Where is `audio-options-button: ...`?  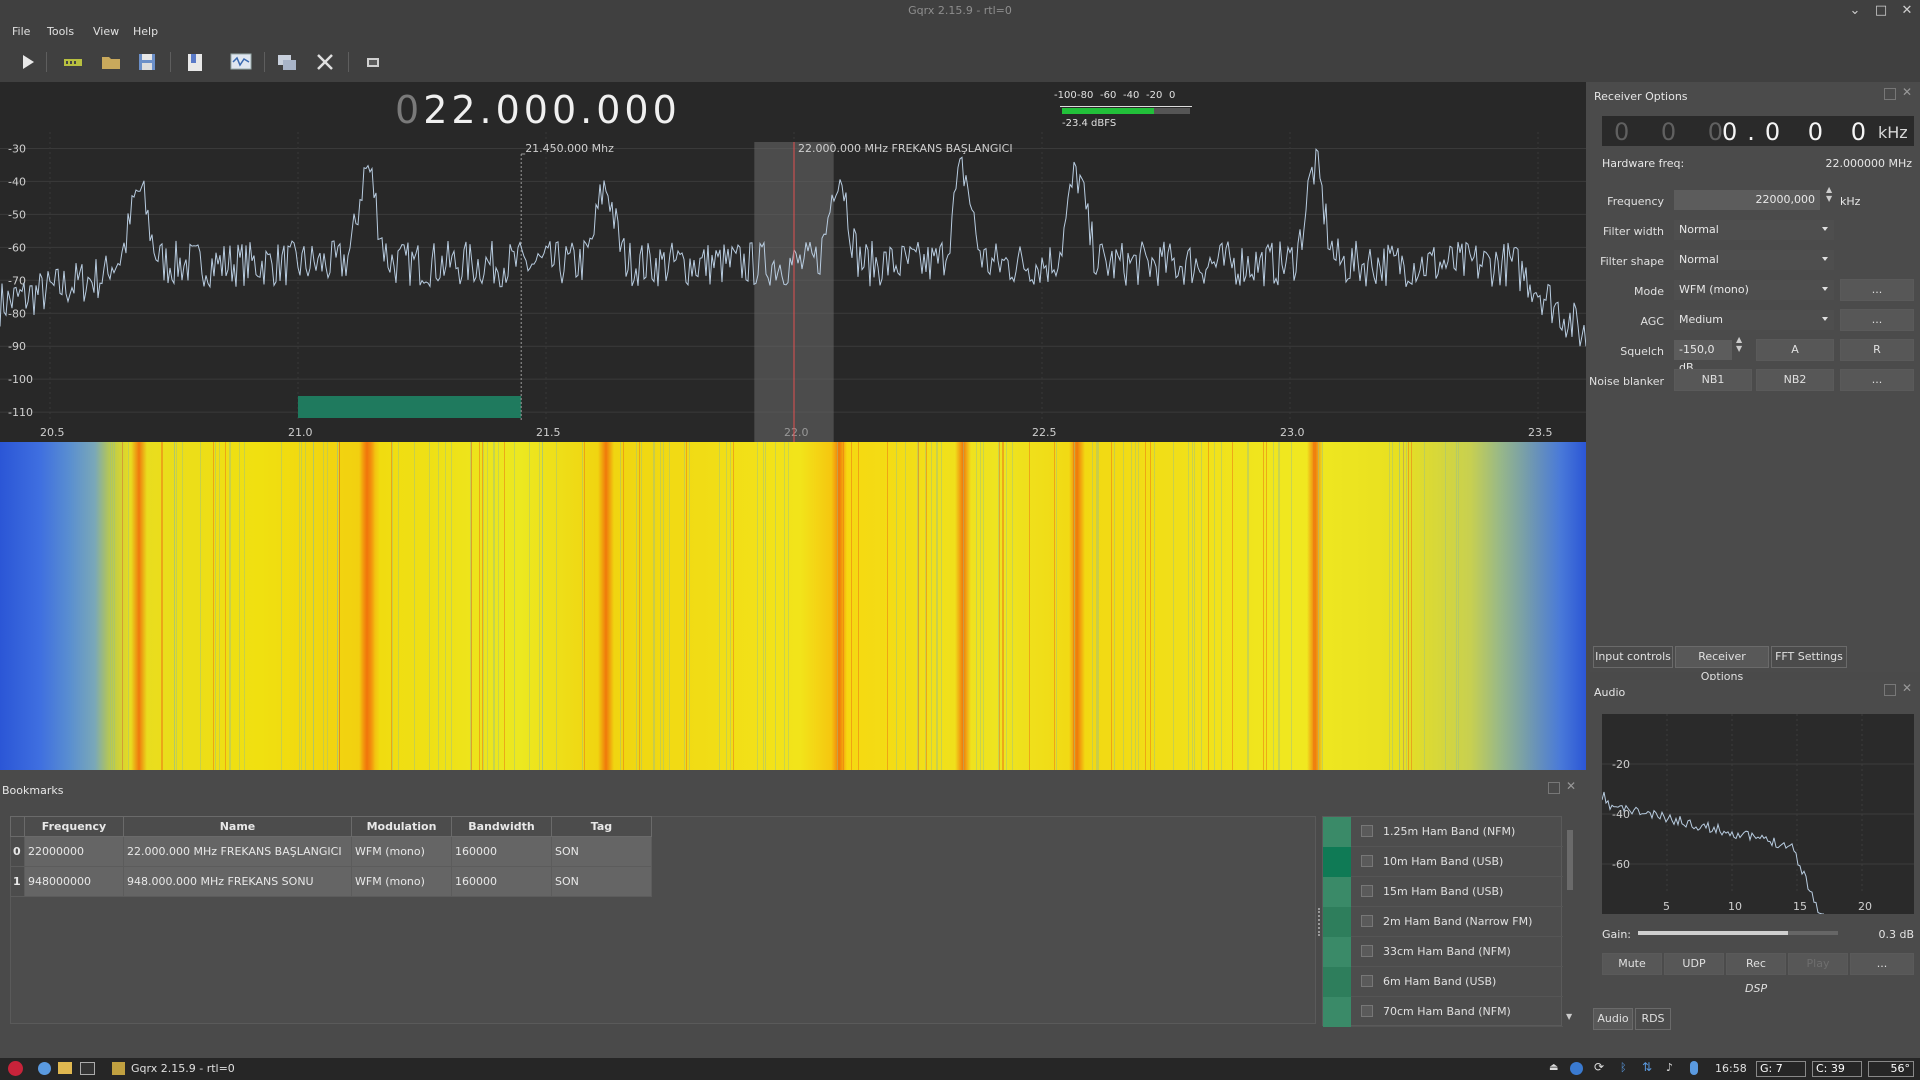
audio-options-button: ... is located at coordinates (1882, 964).